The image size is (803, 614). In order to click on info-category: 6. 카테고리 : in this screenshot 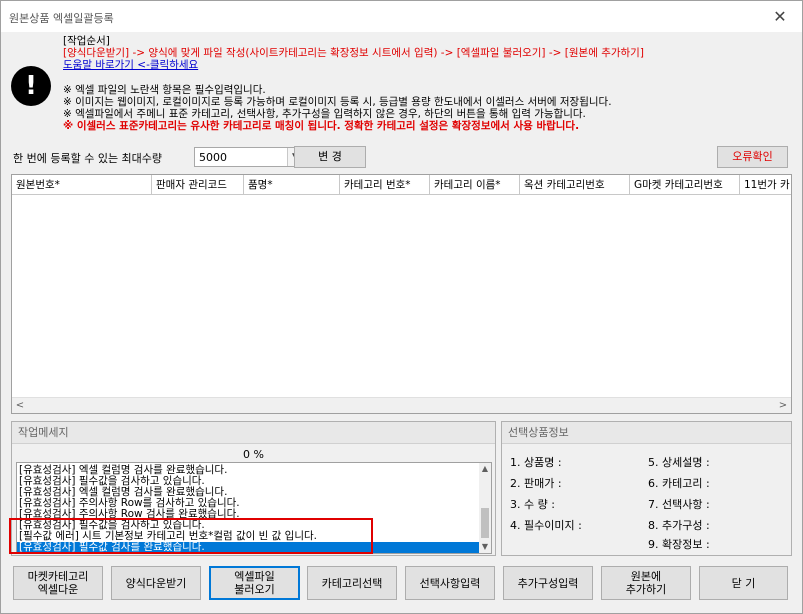, I will do `click(679, 483)`.